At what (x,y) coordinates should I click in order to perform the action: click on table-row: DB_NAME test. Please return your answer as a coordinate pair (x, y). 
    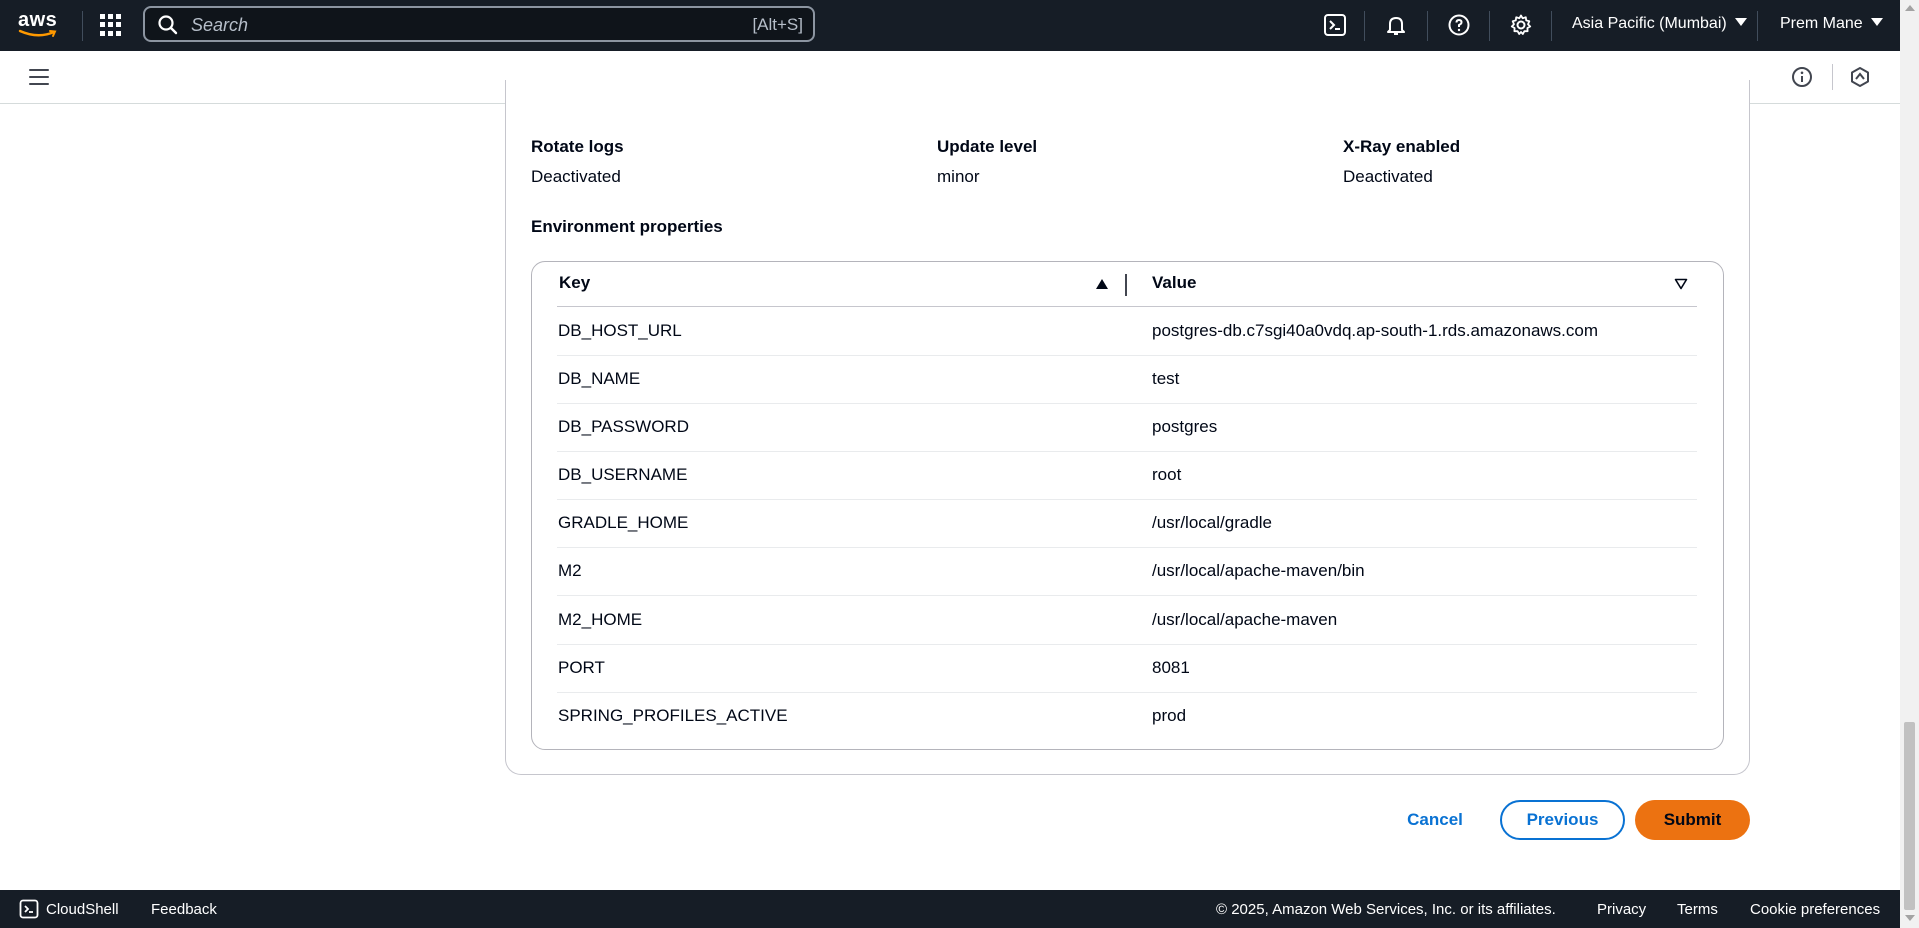
    Looking at the image, I should click on (1127, 379).